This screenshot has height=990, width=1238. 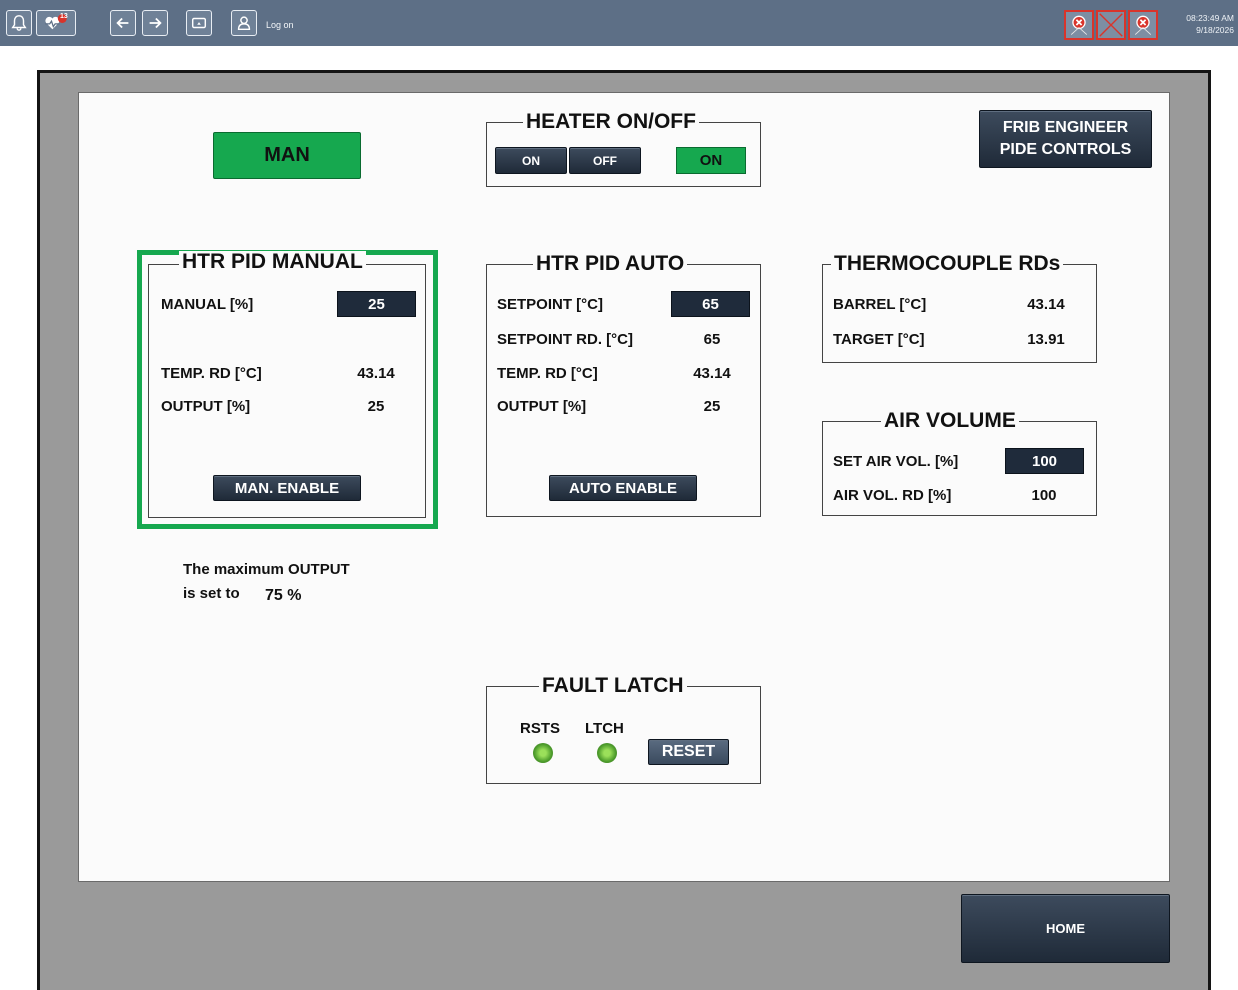 What do you see at coordinates (531, 160) in the screenshot?
I see `heater-on-button: ON` at bounding box center [531, 160].